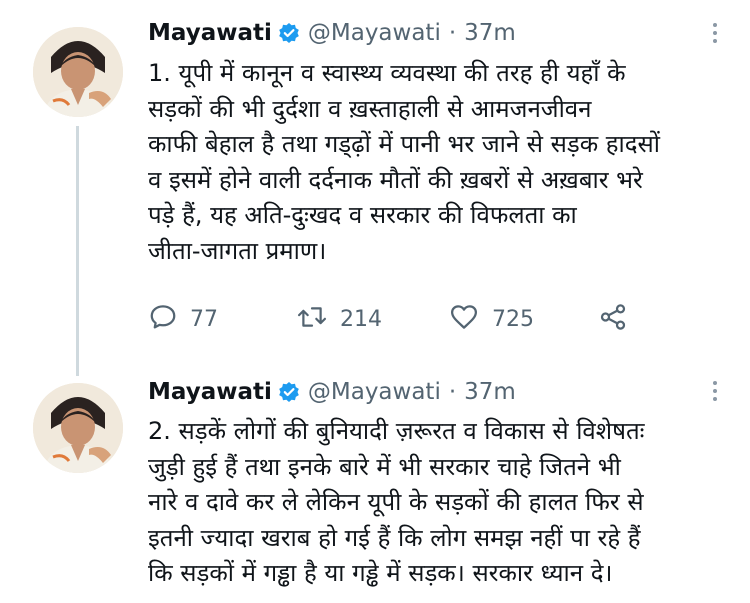  I want to click on retweet-count: 214, so click(361, 319).